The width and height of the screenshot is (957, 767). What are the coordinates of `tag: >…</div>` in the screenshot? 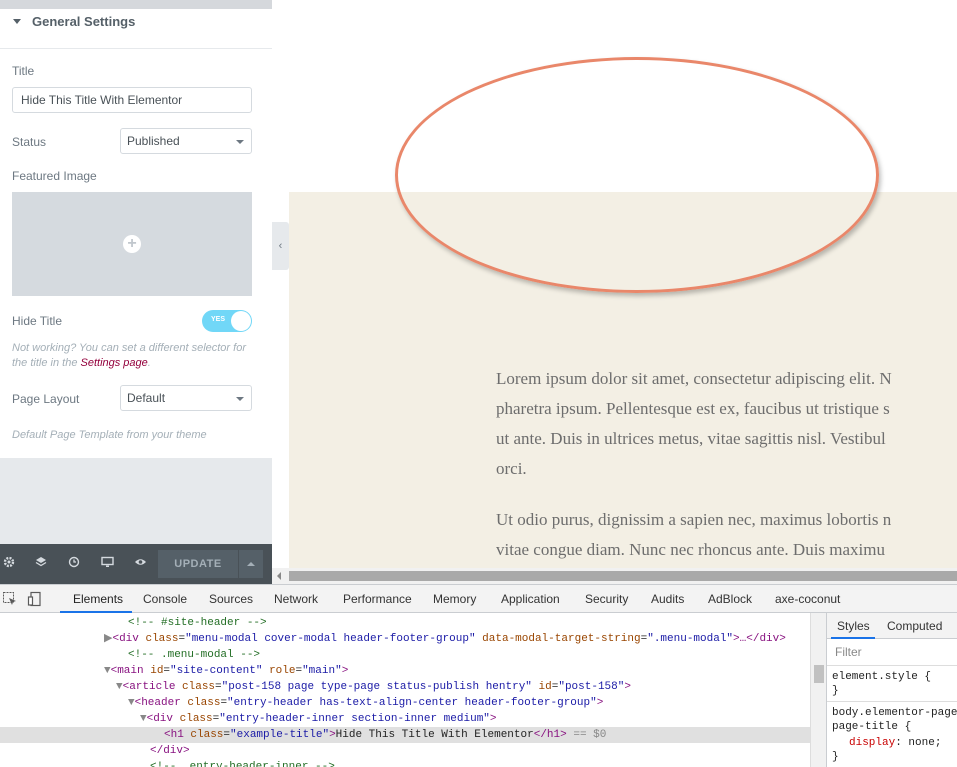 It's located at (759, 639).